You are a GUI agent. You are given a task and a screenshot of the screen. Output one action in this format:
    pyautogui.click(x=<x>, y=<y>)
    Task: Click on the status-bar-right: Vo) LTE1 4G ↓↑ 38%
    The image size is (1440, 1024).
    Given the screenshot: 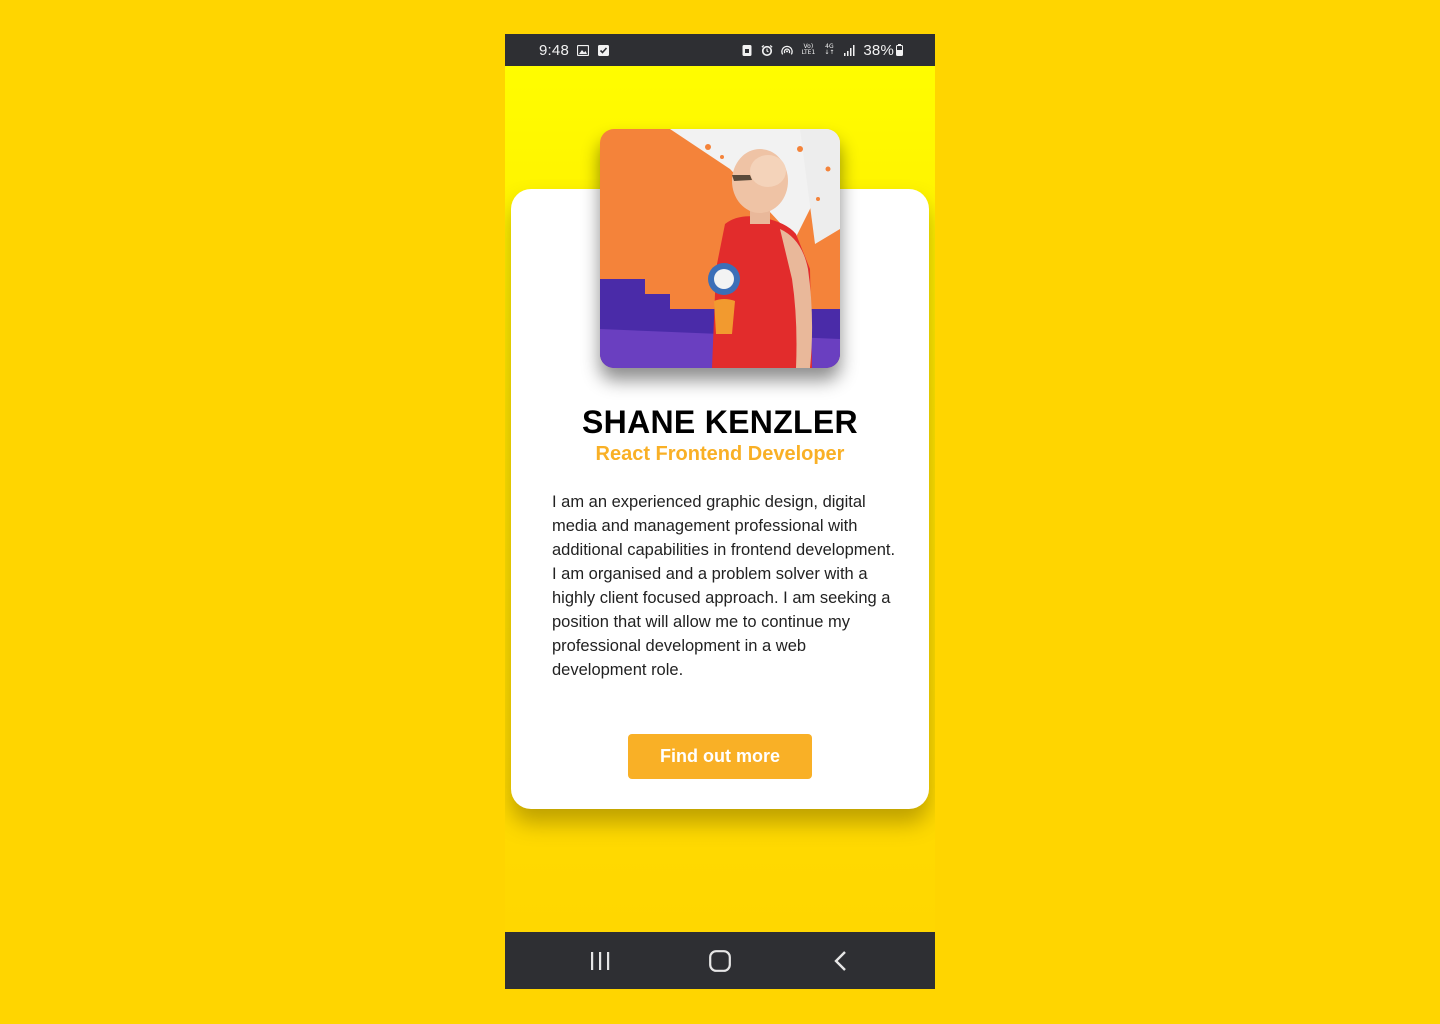 What is the action you would take?
    pyautogui.click(x=822, y=50)
    